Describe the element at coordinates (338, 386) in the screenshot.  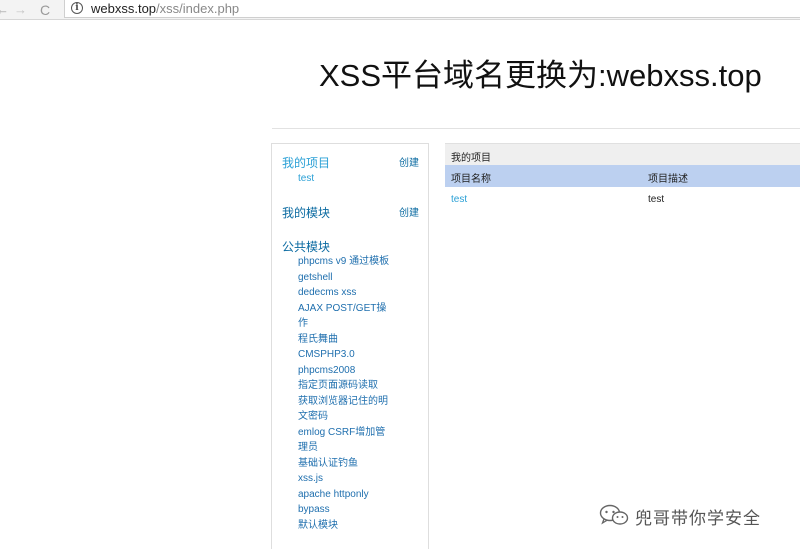
I see `sidebar-item-module: 指定页面源码读取` at that location.